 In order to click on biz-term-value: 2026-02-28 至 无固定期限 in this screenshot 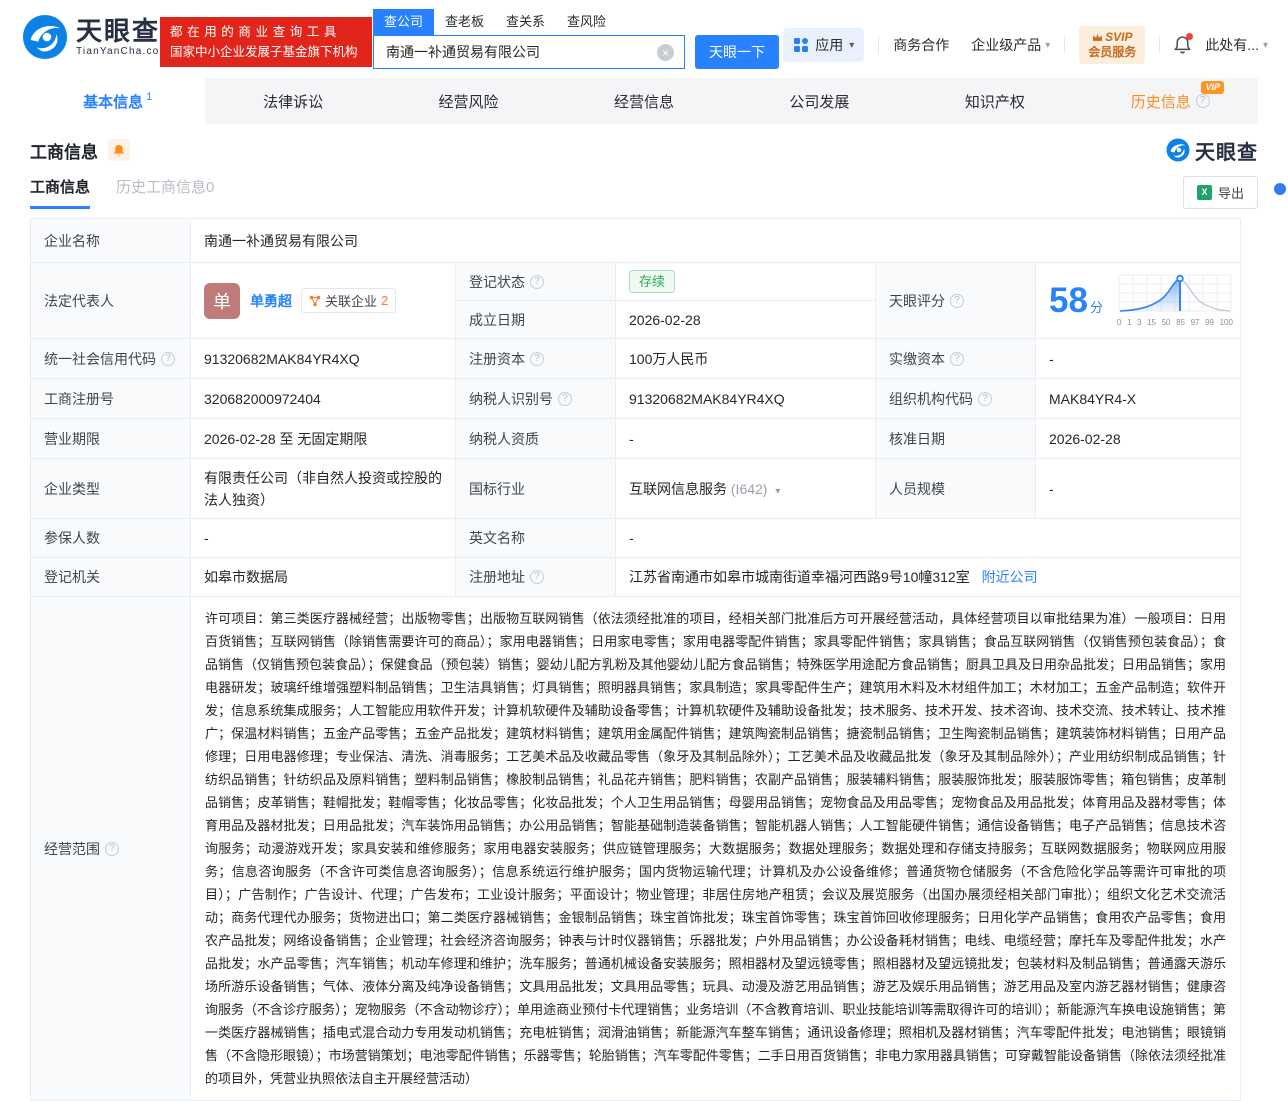, I will do `click(323, 438)`.